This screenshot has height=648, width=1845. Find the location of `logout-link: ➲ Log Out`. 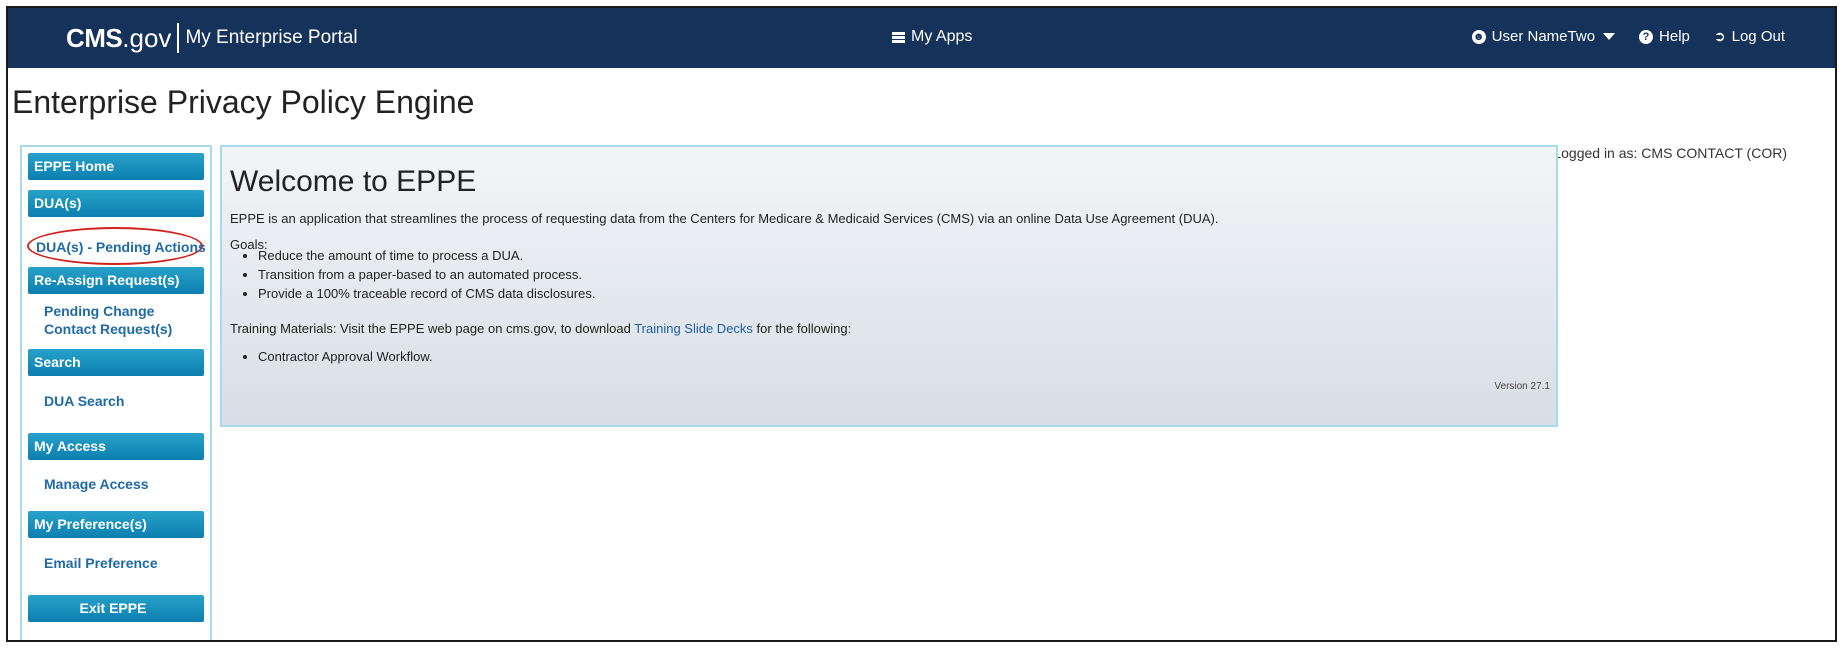

logout-link: ➲ Log Out is located at coordinates (1749, 36).